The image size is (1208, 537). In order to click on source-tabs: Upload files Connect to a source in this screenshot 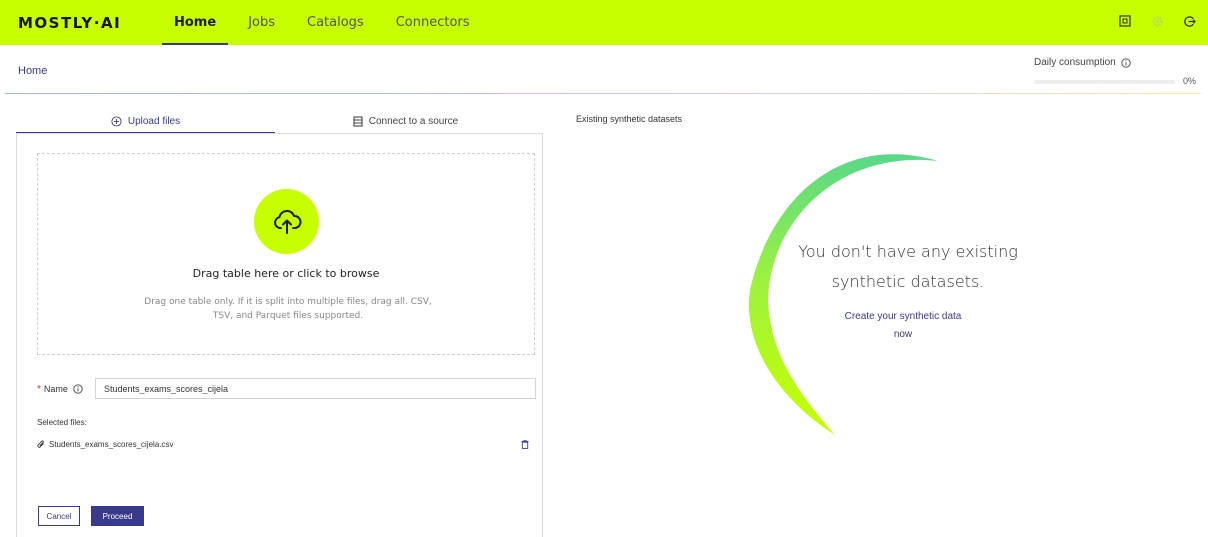, I will do `click(276, 122)`.